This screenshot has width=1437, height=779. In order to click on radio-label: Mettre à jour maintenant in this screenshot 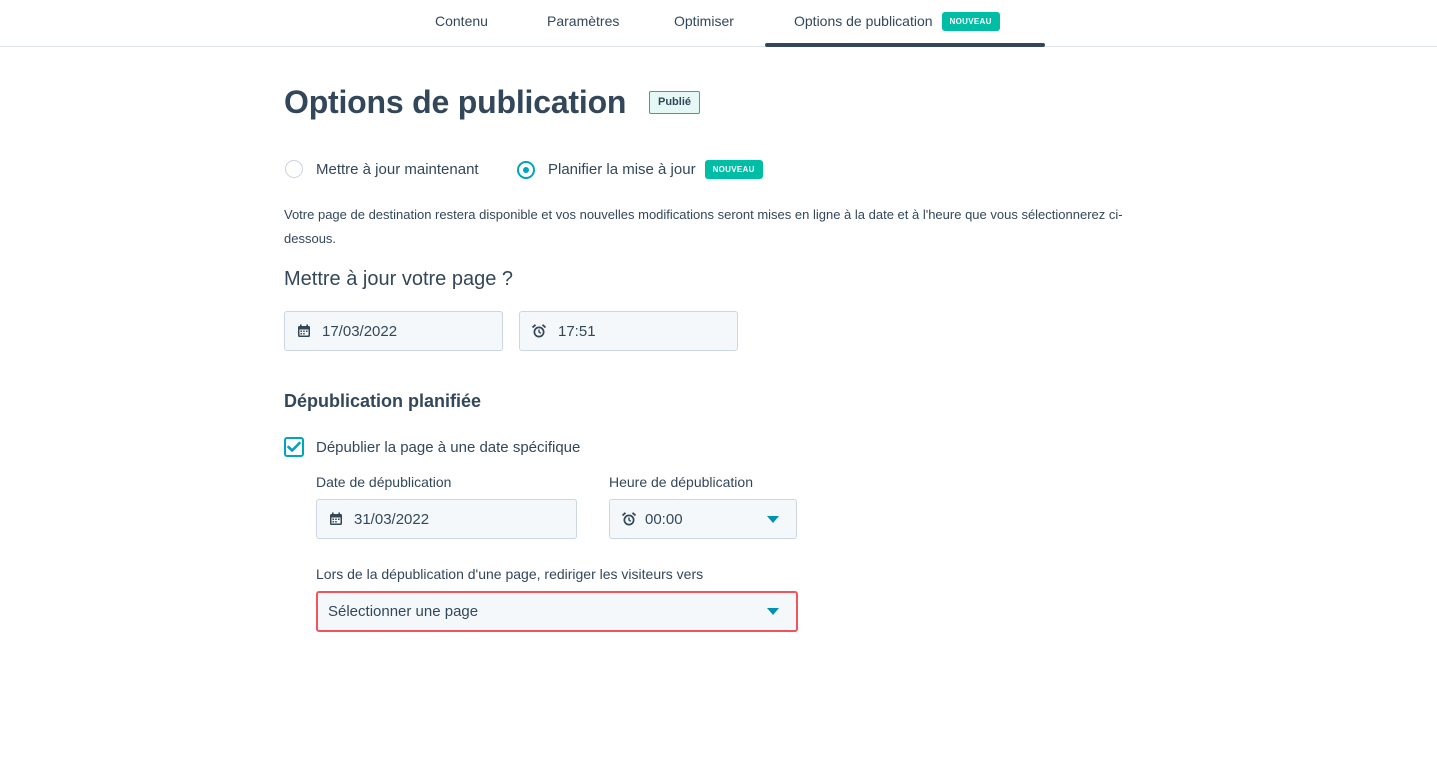, I will do `click(397, 169)`.